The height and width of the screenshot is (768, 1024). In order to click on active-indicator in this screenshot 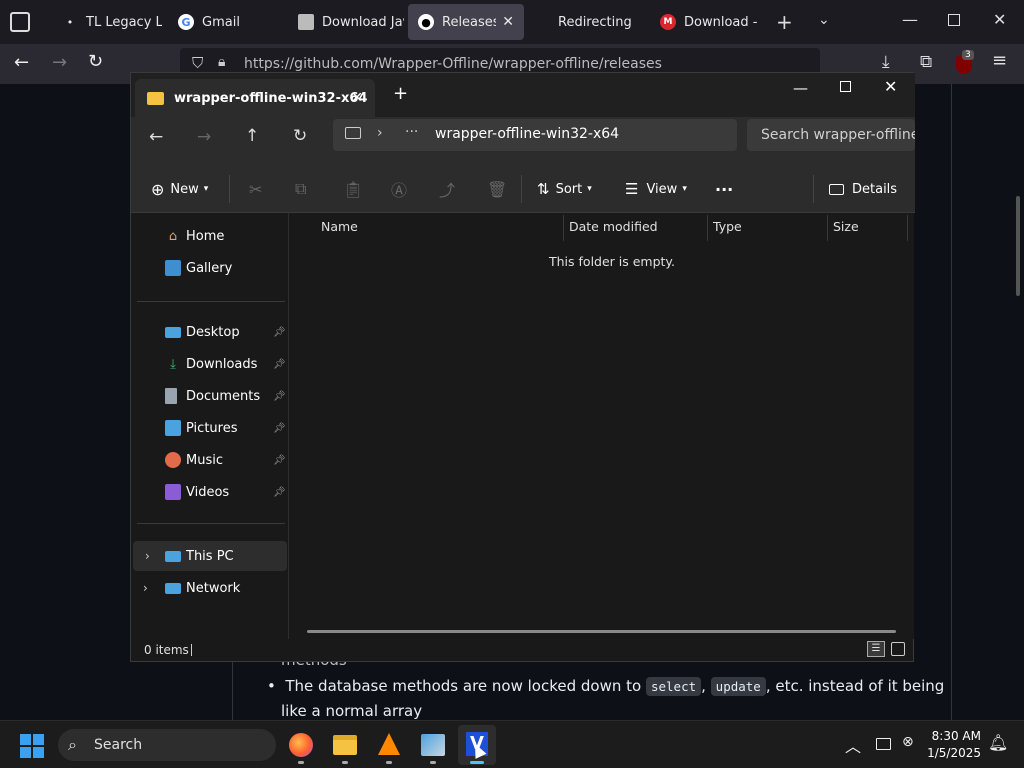, I will do `click(477, 762)`.